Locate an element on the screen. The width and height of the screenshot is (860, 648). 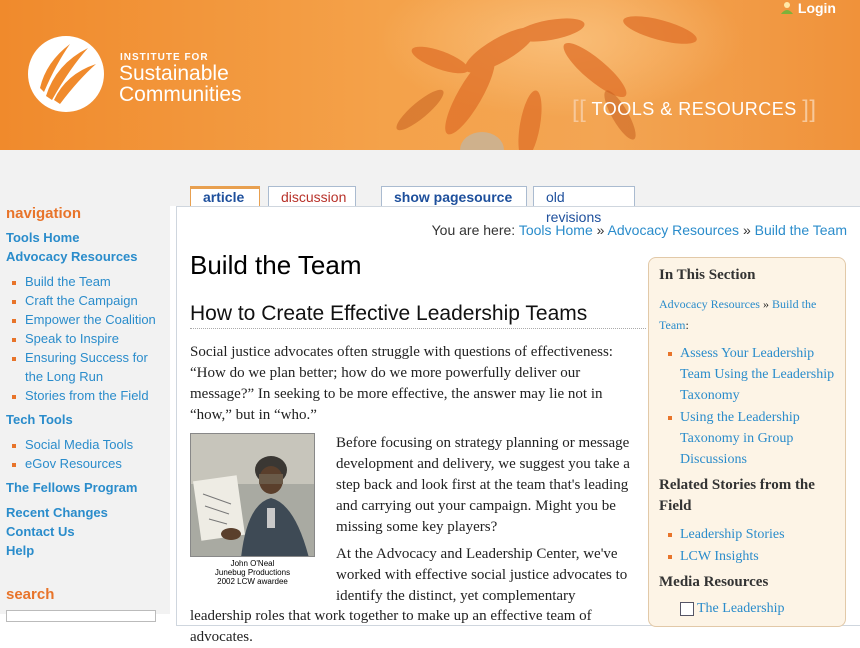
search-heading: search is located at coordinates (30, 594).